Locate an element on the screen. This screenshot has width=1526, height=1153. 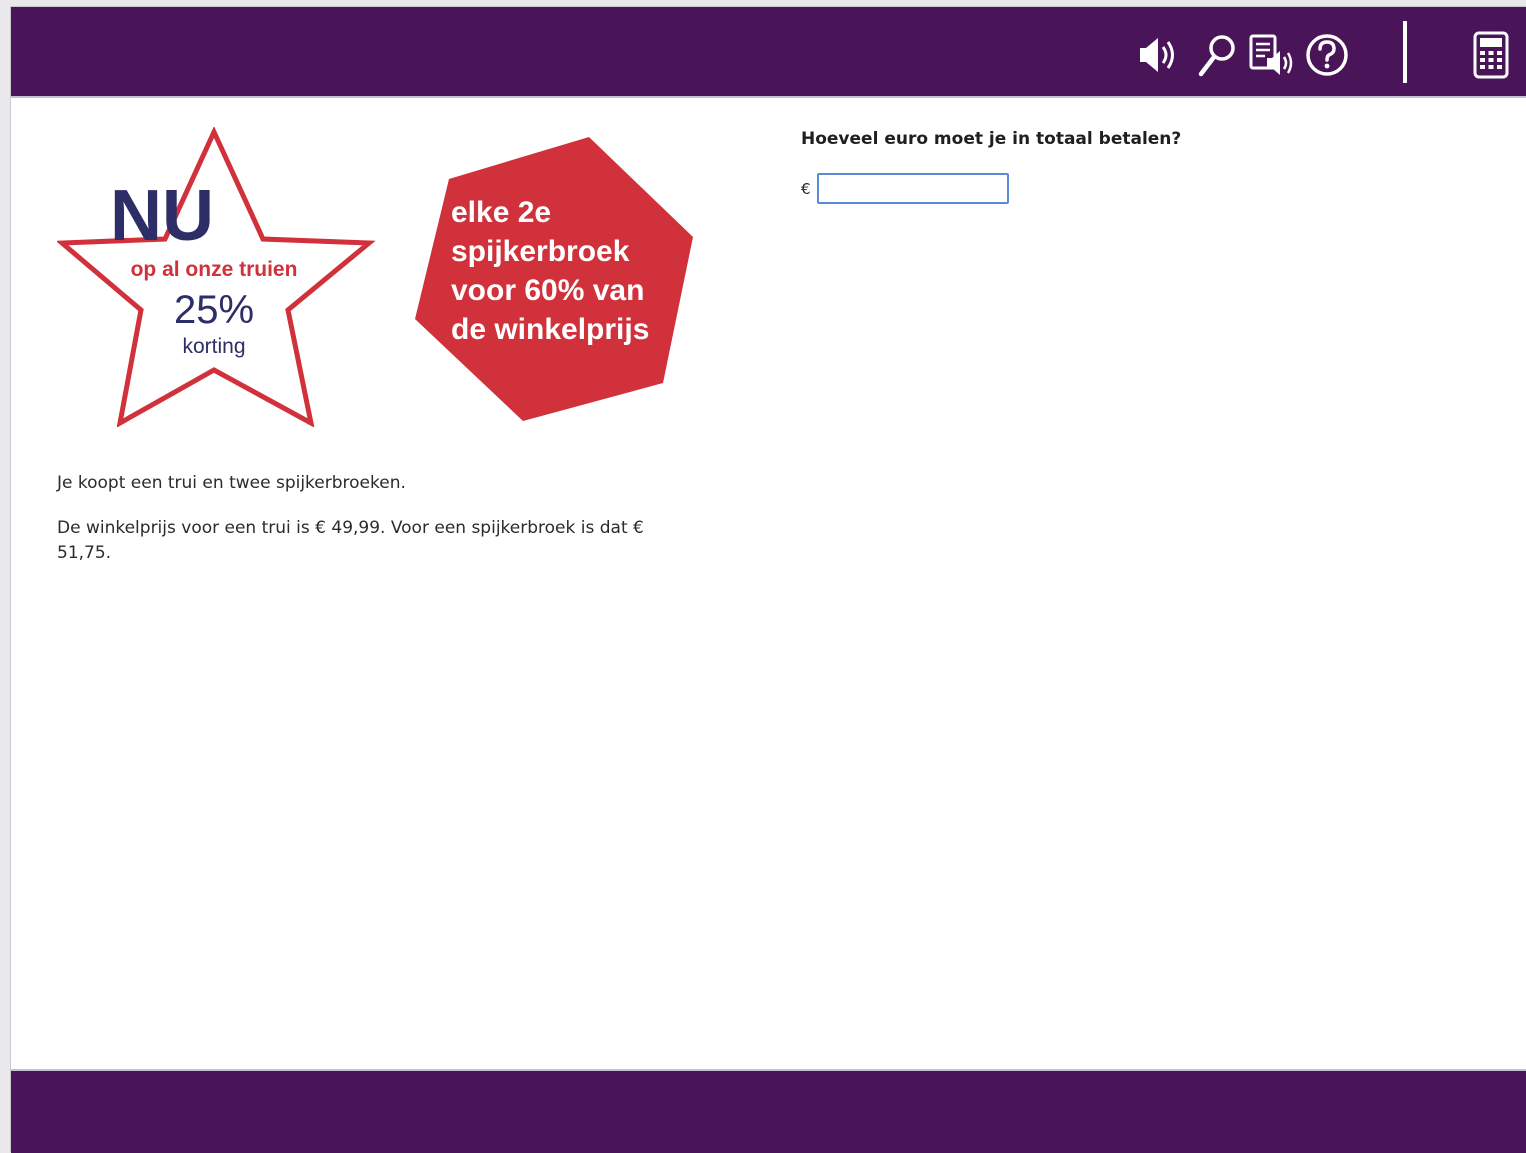
toolbar-divider is located at coordinates (1405, 52).